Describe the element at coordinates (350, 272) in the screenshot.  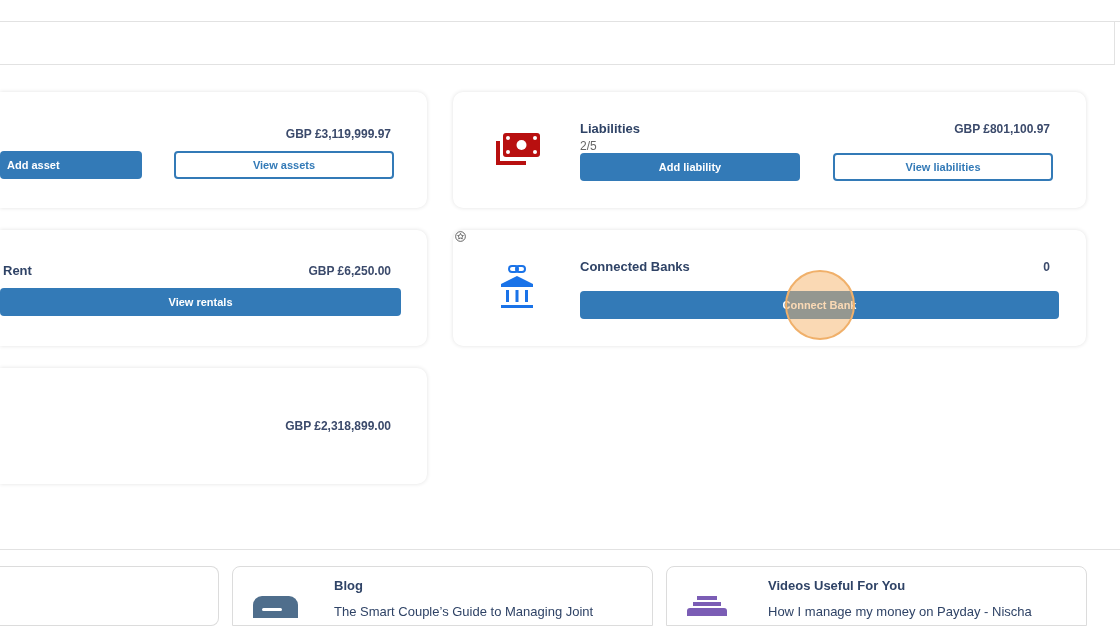
I see `amount-text: GBP £6,250.00` at that location.